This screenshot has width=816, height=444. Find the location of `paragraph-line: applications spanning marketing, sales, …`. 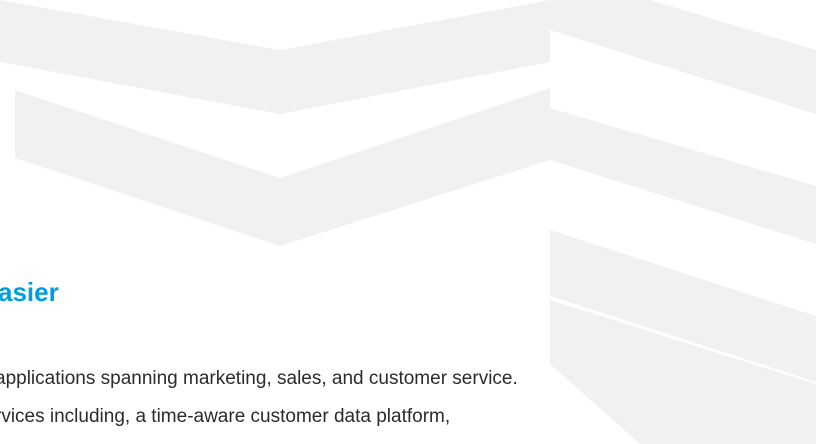

paragraph-line: applications spanning marketing, sales, … is located at coordinates (259, 378).